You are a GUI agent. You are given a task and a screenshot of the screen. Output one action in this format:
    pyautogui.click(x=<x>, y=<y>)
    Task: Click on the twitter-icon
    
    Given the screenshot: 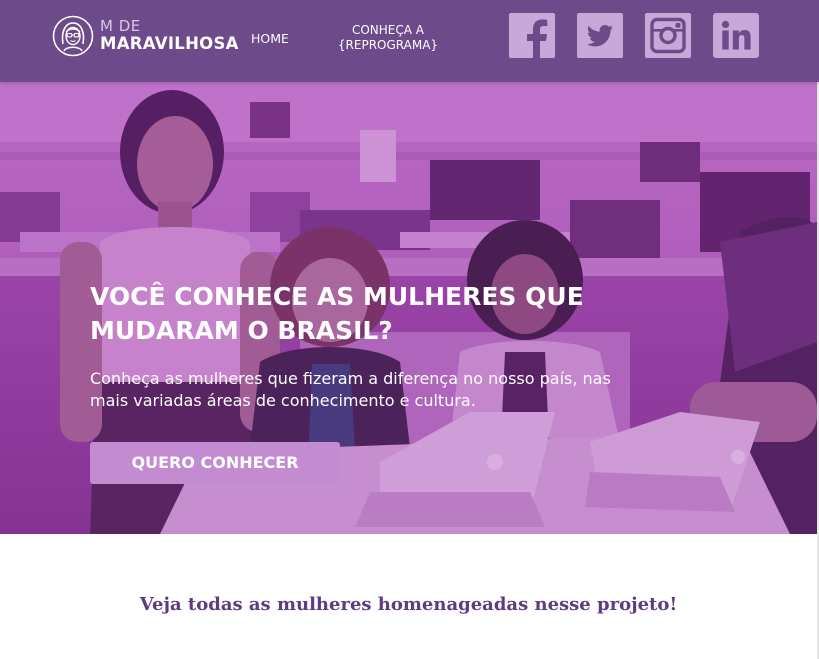 What is the action you would take?
    pyautogui.click(x=600, y=35)
    